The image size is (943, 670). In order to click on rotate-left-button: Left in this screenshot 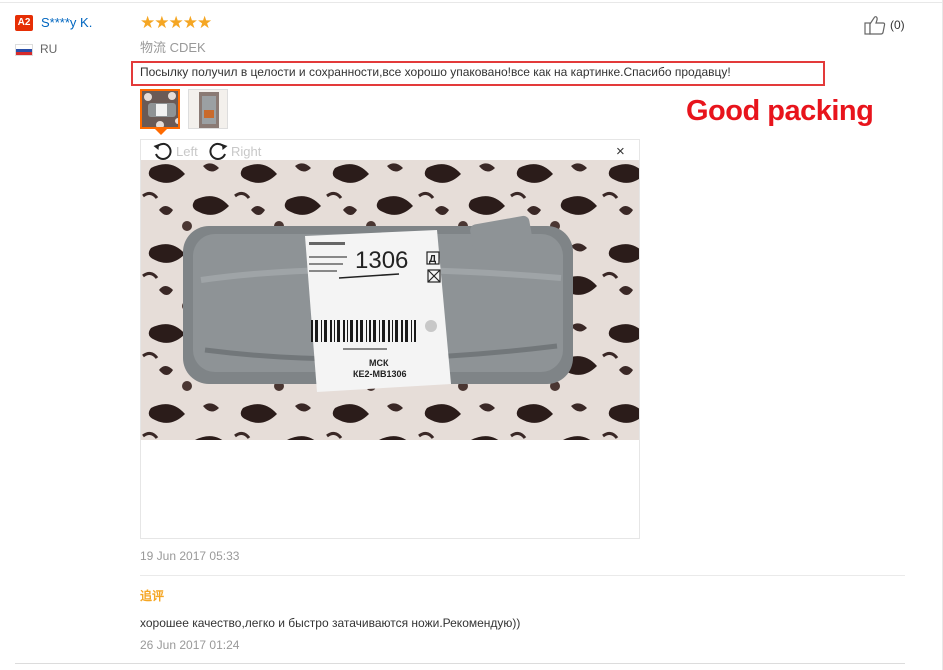, I will do `click(175, 151)`.